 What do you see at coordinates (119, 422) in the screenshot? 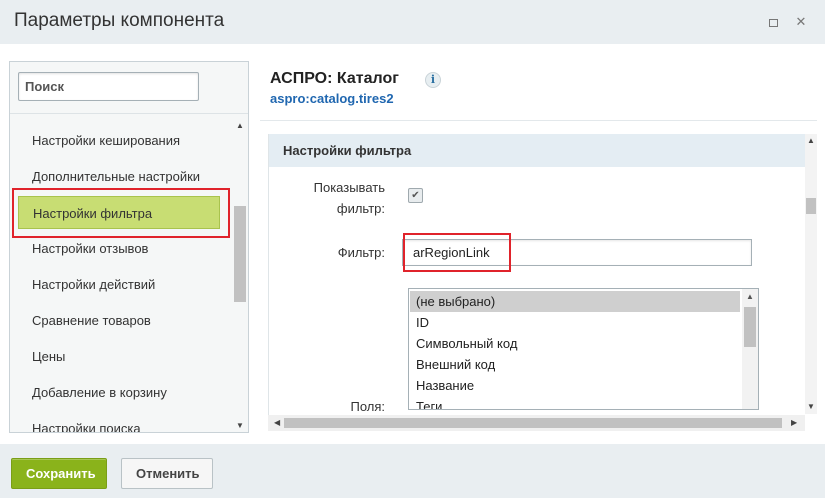
I see `sidebar-item-search: Настройки поиска` at bounding box center [119, 422].